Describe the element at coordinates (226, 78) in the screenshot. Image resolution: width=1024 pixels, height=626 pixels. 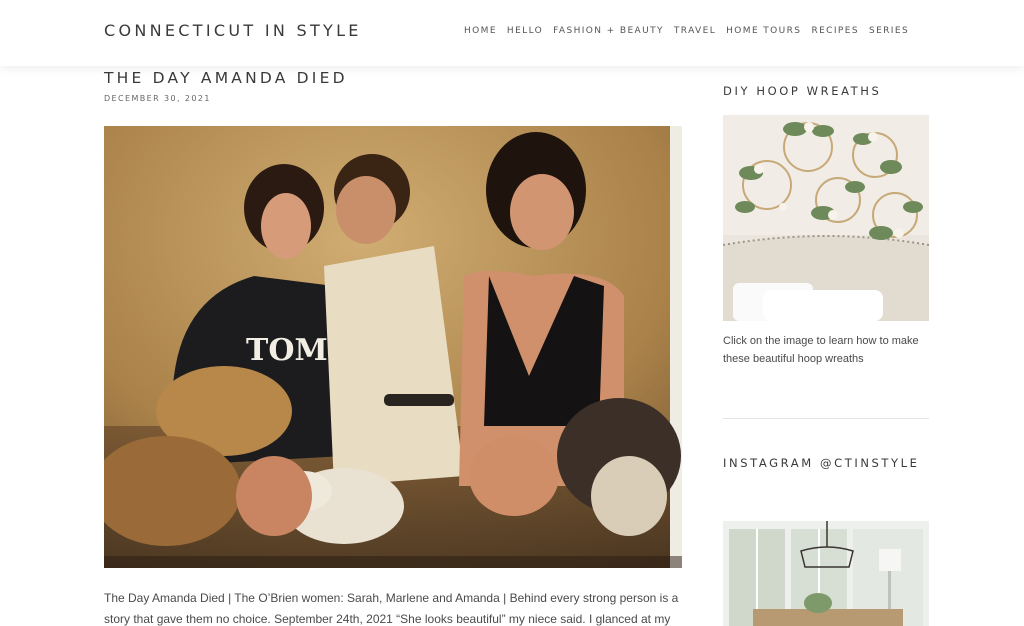
I see `post-title: THE DAY AMANDA DIED` at that location.